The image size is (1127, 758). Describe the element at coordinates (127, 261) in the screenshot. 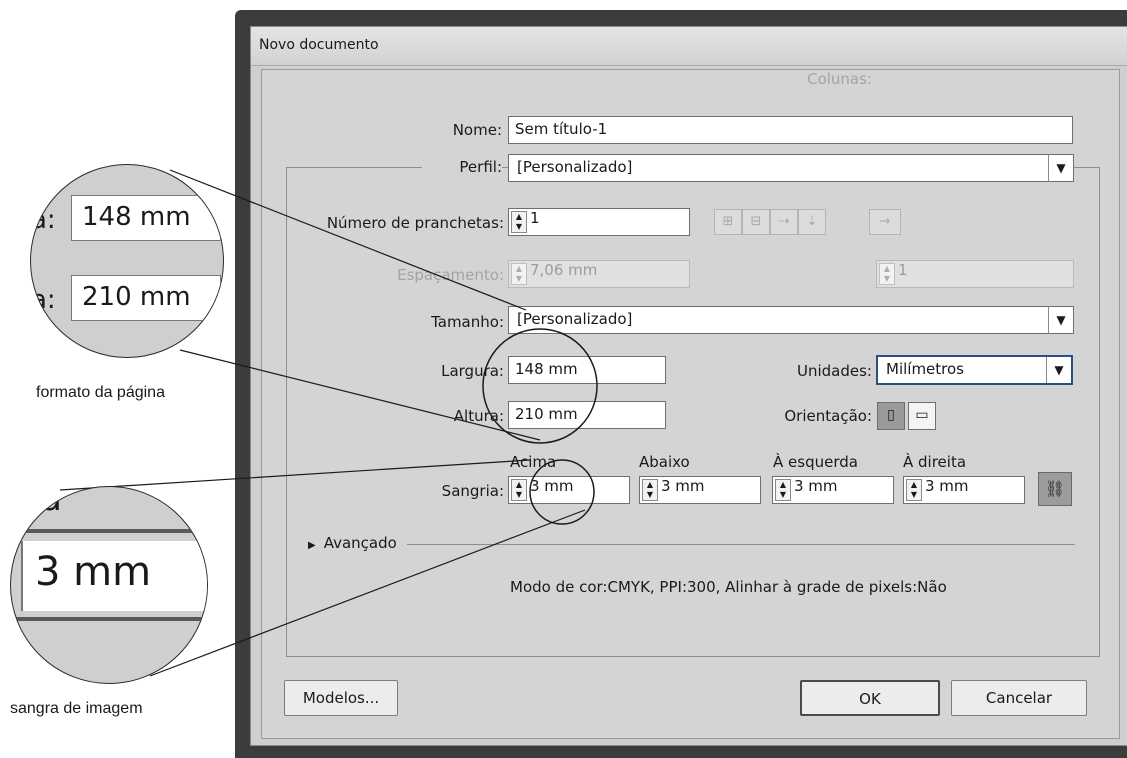

I see `zoom-callout-page-size: a: 148 mm a: 210 mm` at that location.